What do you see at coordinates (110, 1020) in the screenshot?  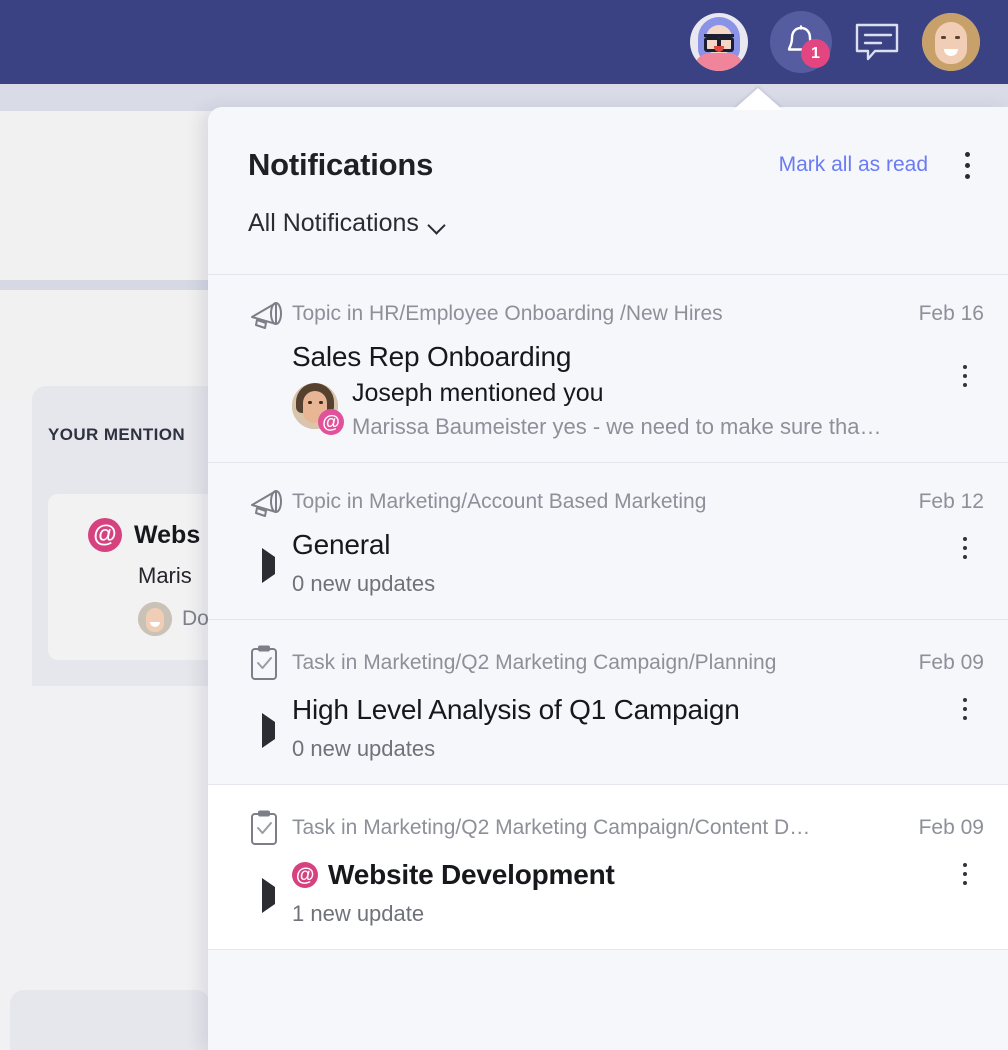 I see `background-panel-bottom` at bounding box center [110, 1020].